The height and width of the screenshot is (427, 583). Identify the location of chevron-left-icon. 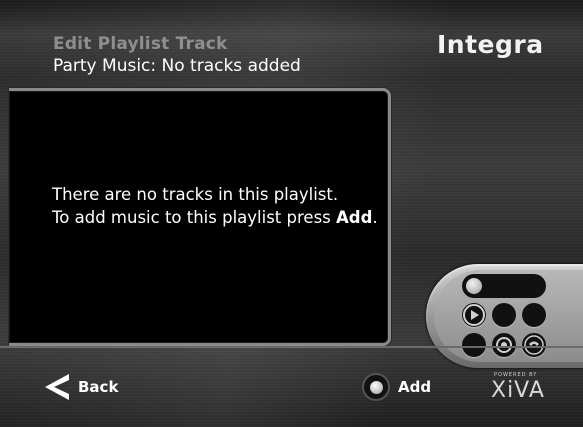
(57, 387).